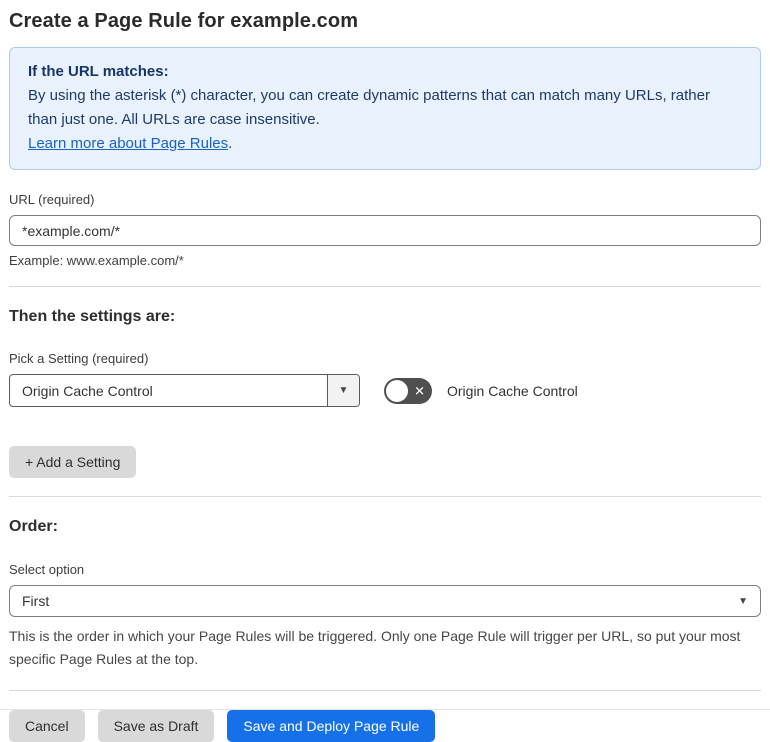 The image size is (770, 742). What do you see at coordinates (36, 601) in the screenshot?
I see `order-select-value: First` at bounding box center [36, 601].